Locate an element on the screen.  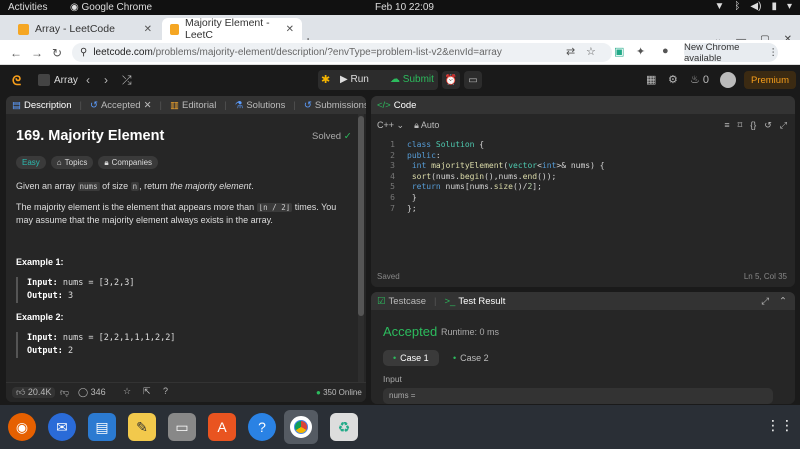
firefox-icon: ◉ is located at coordinates (22, 427).